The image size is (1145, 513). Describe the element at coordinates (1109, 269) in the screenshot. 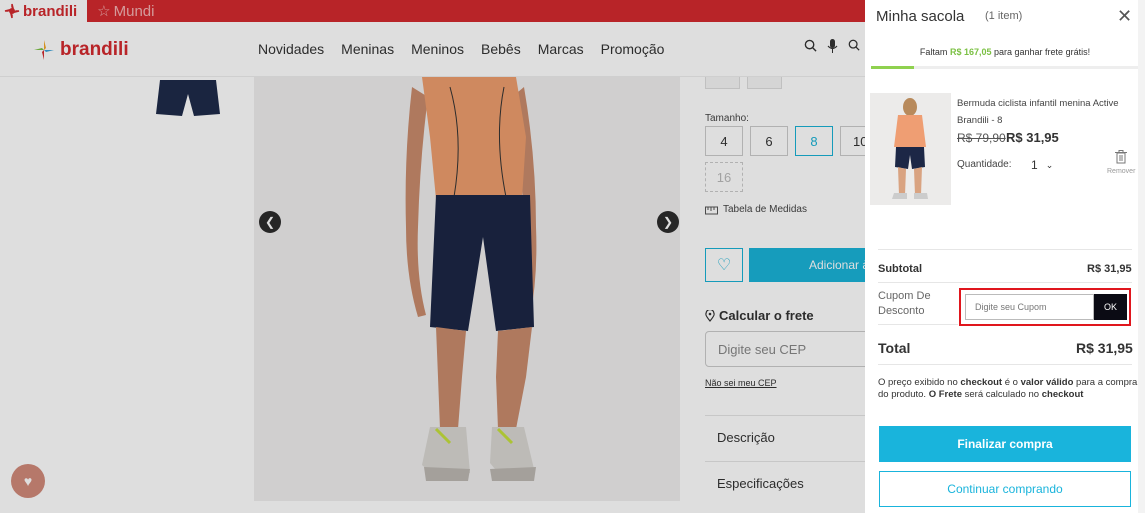

I see `subtotal-value: R$ 31,95` at that location.